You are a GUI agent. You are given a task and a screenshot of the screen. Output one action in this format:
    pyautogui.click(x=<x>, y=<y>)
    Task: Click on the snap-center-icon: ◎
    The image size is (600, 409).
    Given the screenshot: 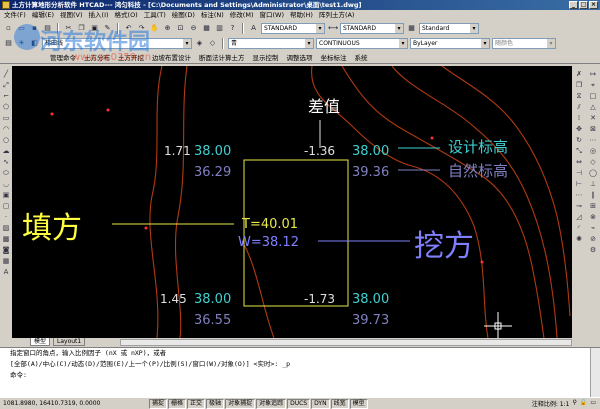 What is the action you would take?
    pyautogui.click(x=593, y=151)
    